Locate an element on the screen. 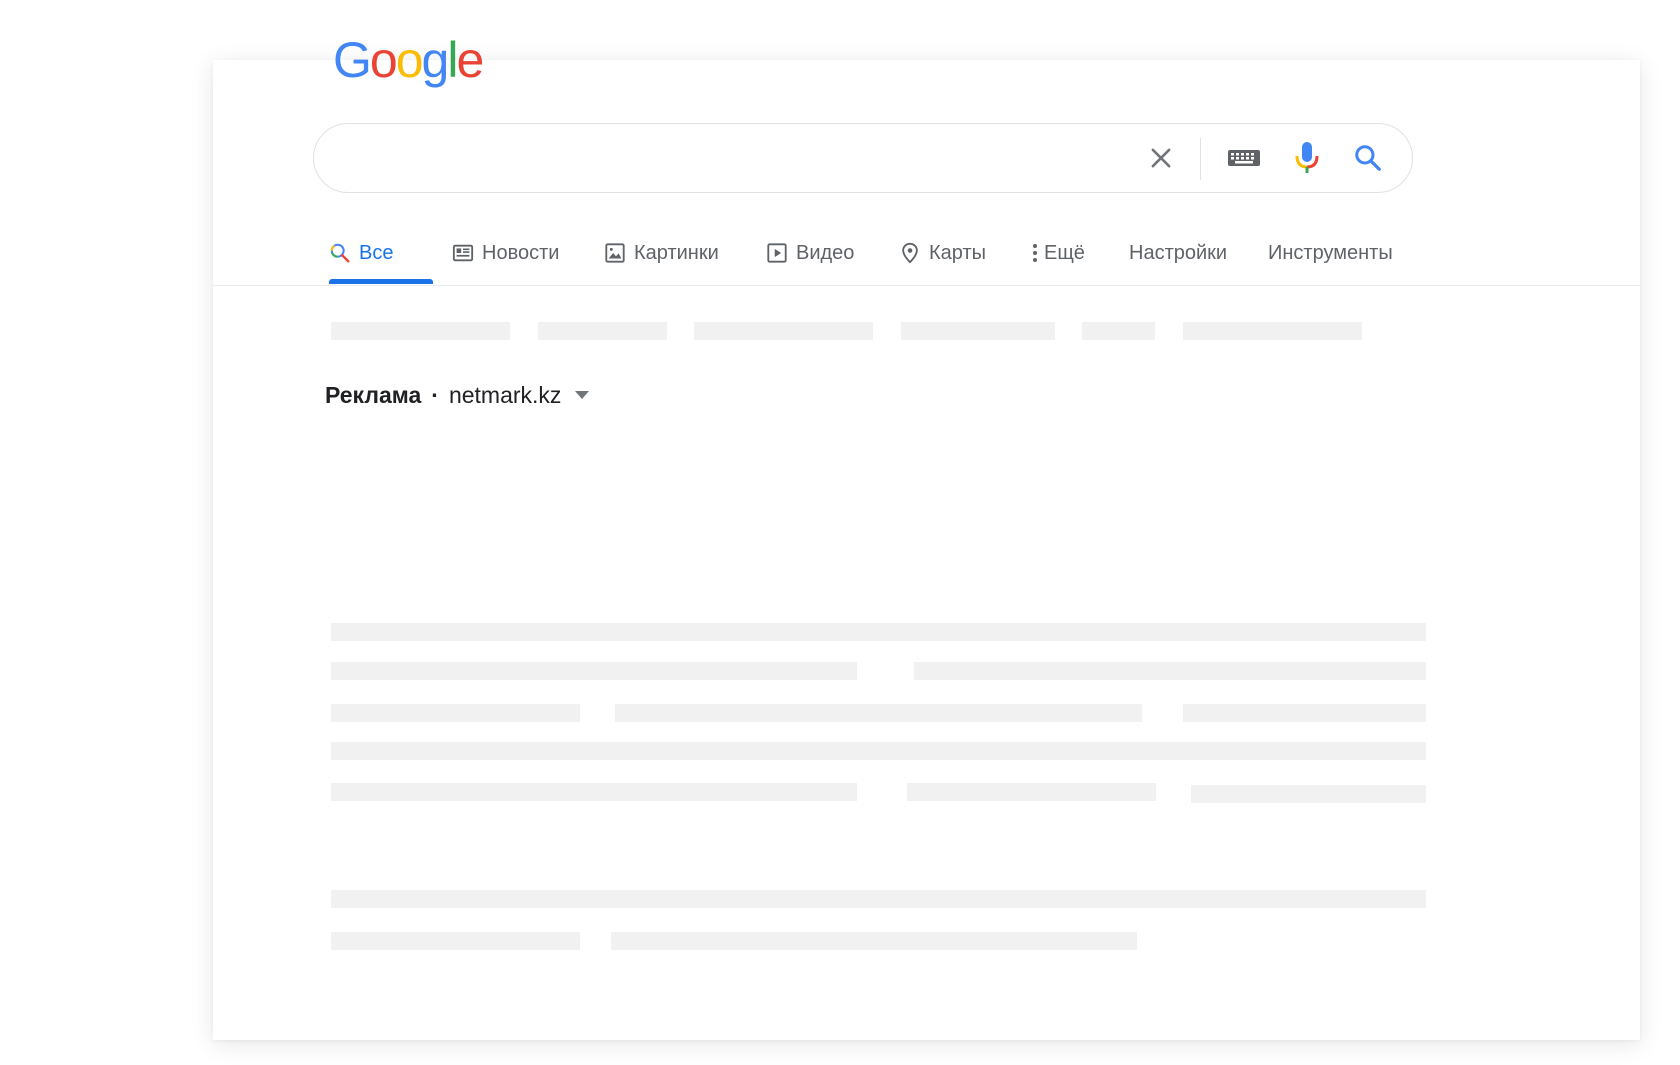 Image resolution: width=1680 pixels, height=1065 pixels. ad-menu-caret-icon is located at coordinates (582, 395).